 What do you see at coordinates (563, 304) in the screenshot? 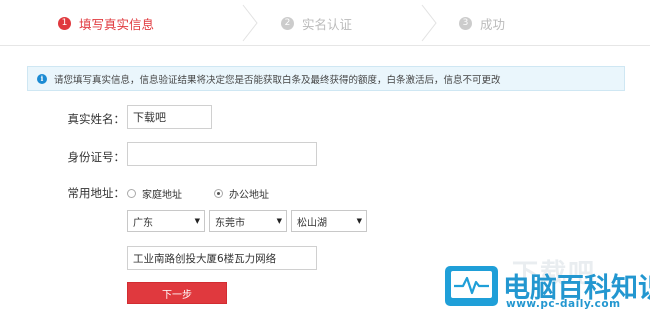
I see `watermark-url: www.pc-daily.com` at bounding box center [563, 304].